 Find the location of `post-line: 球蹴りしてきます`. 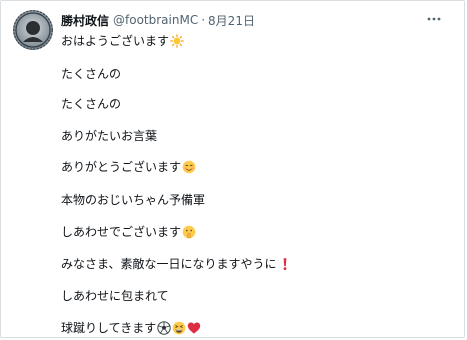

post-line: 球蹴りしてきます is located at coordinates (131, 328).